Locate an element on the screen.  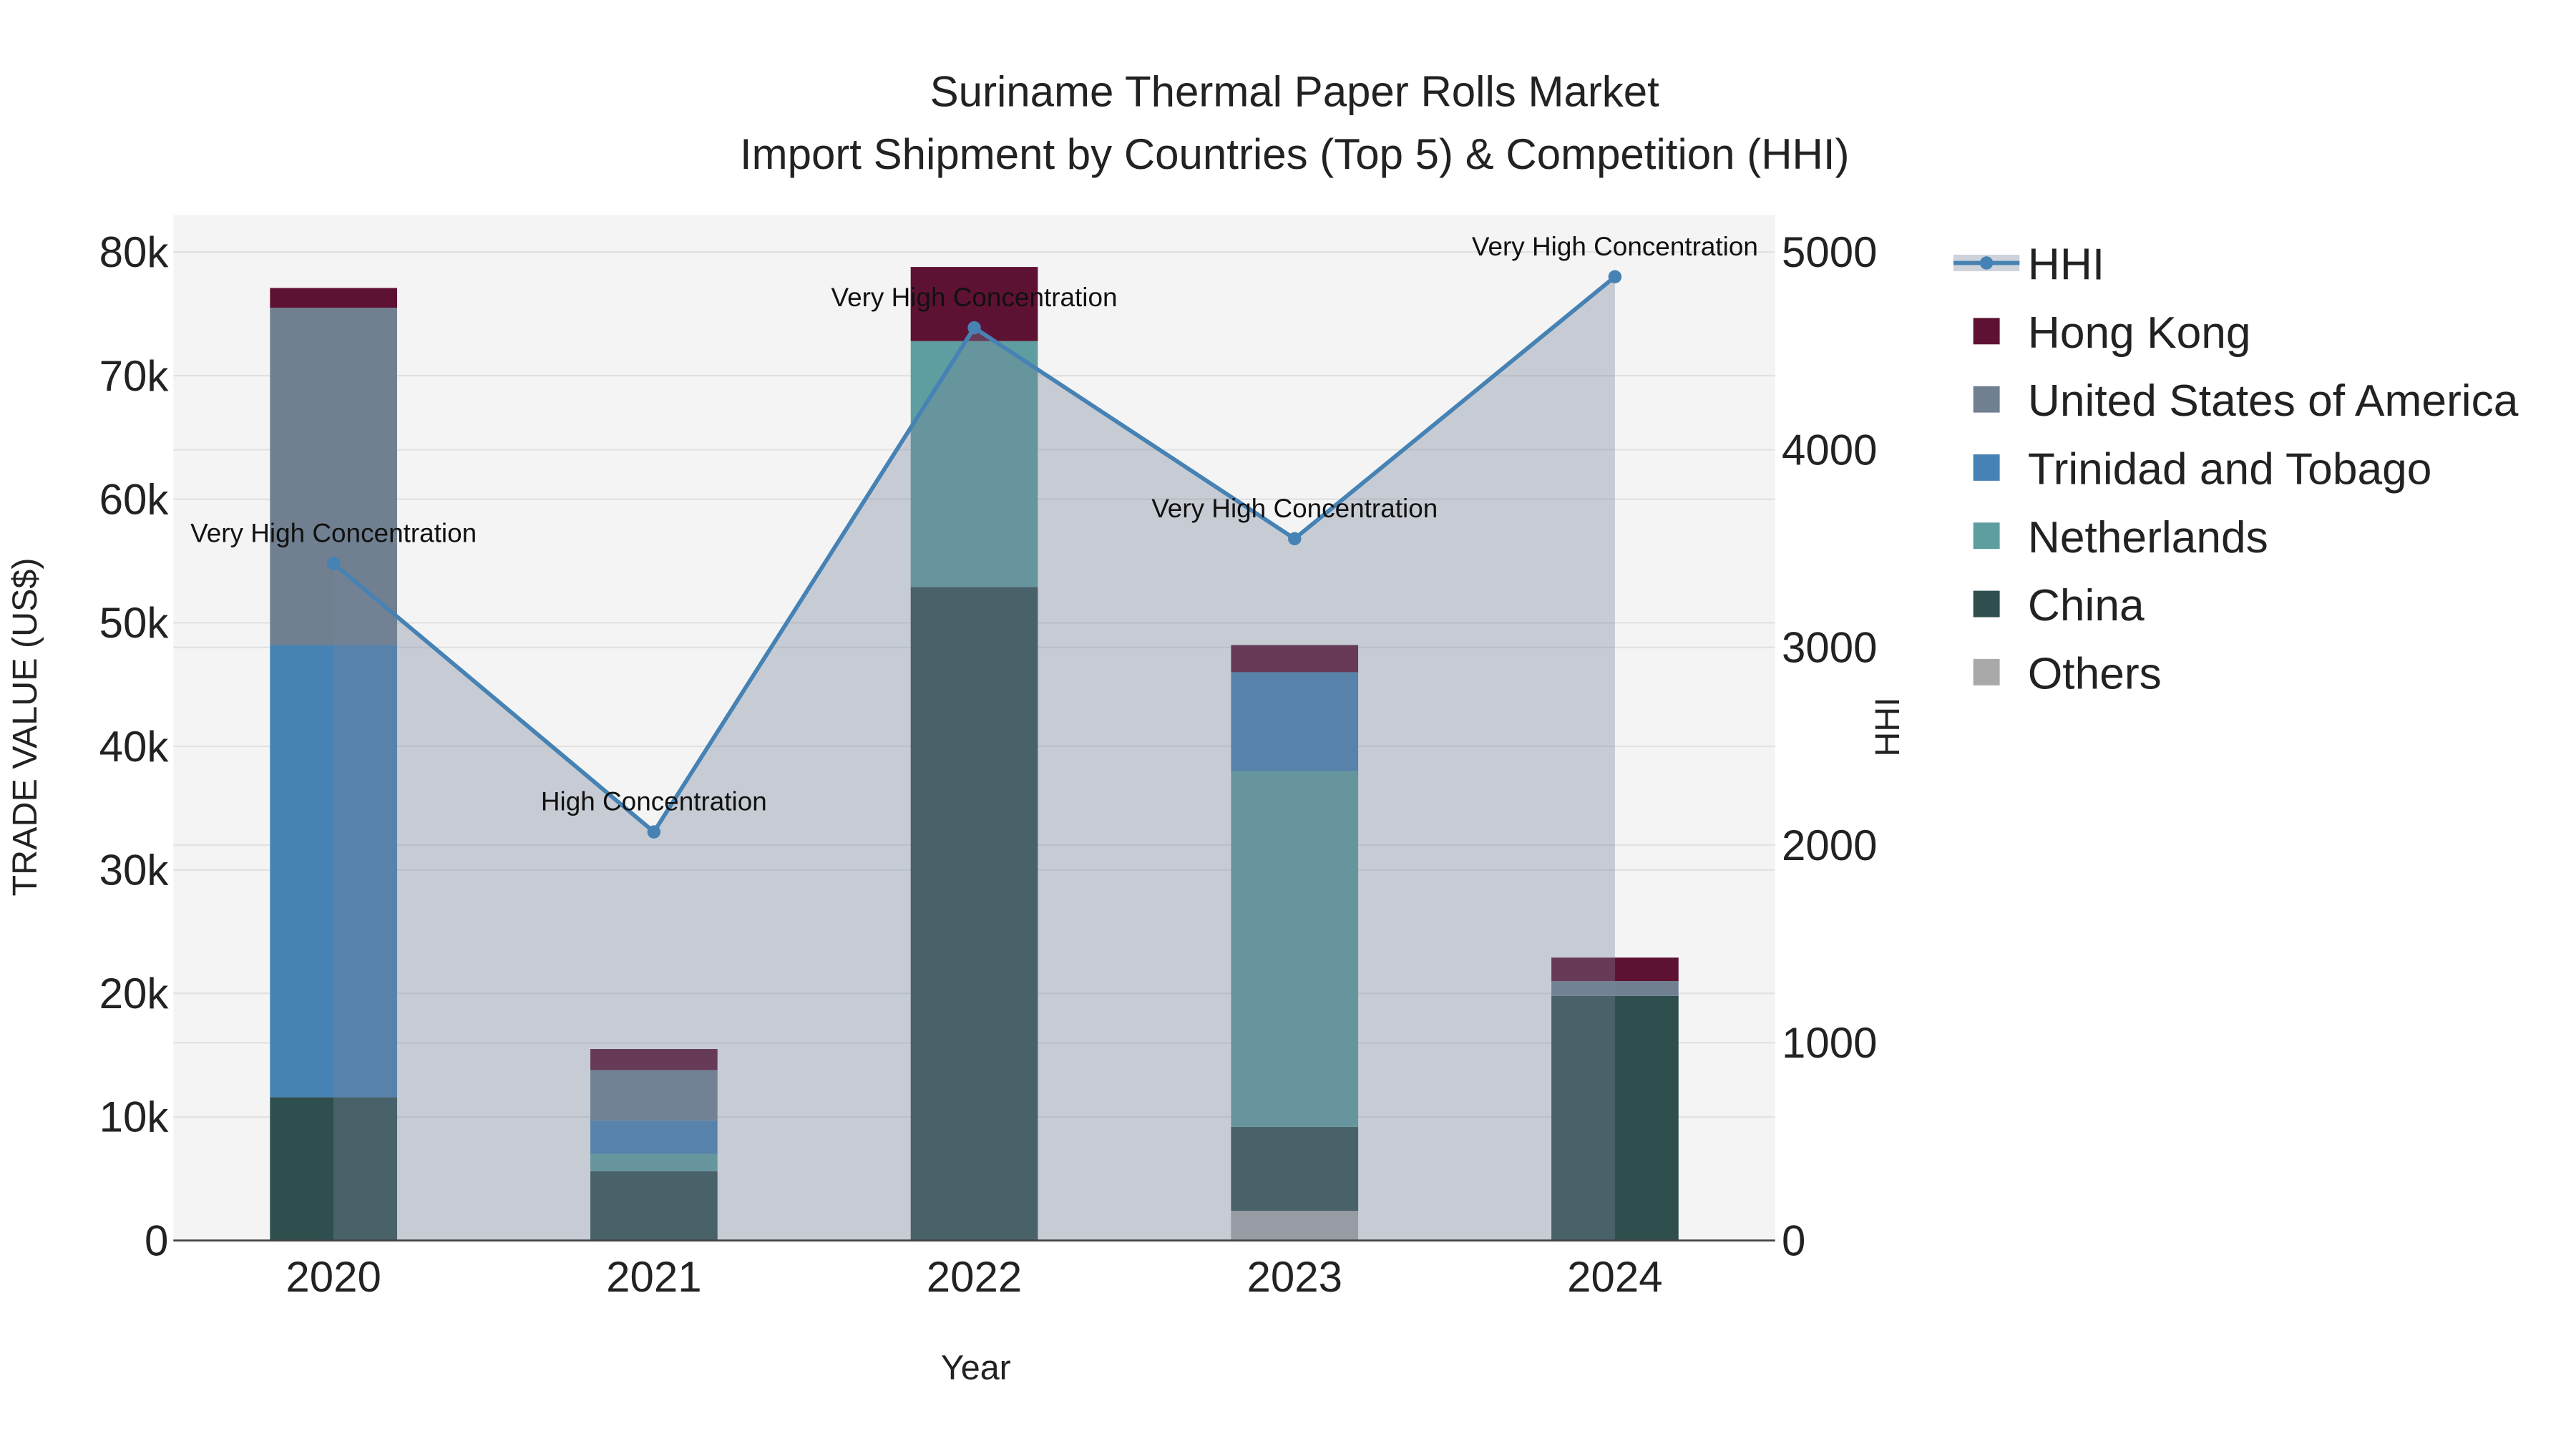
legend-item-united-states-of-america: United States of America is located at coordinates (2246, 401).